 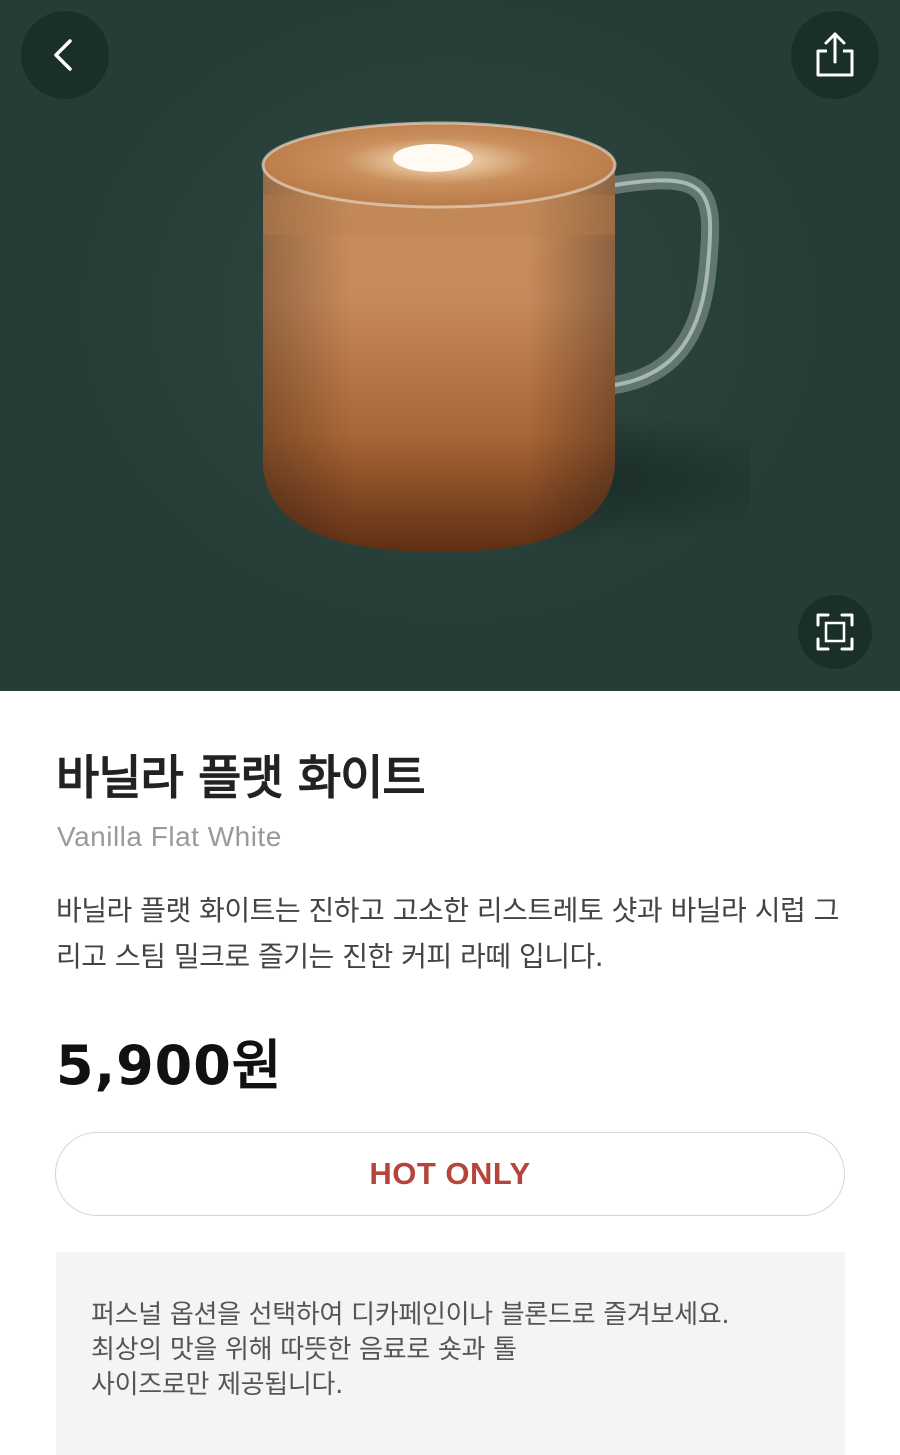 I want to click on temperature-option-badge: HOT ONLY, so click(x=450, y=1174).